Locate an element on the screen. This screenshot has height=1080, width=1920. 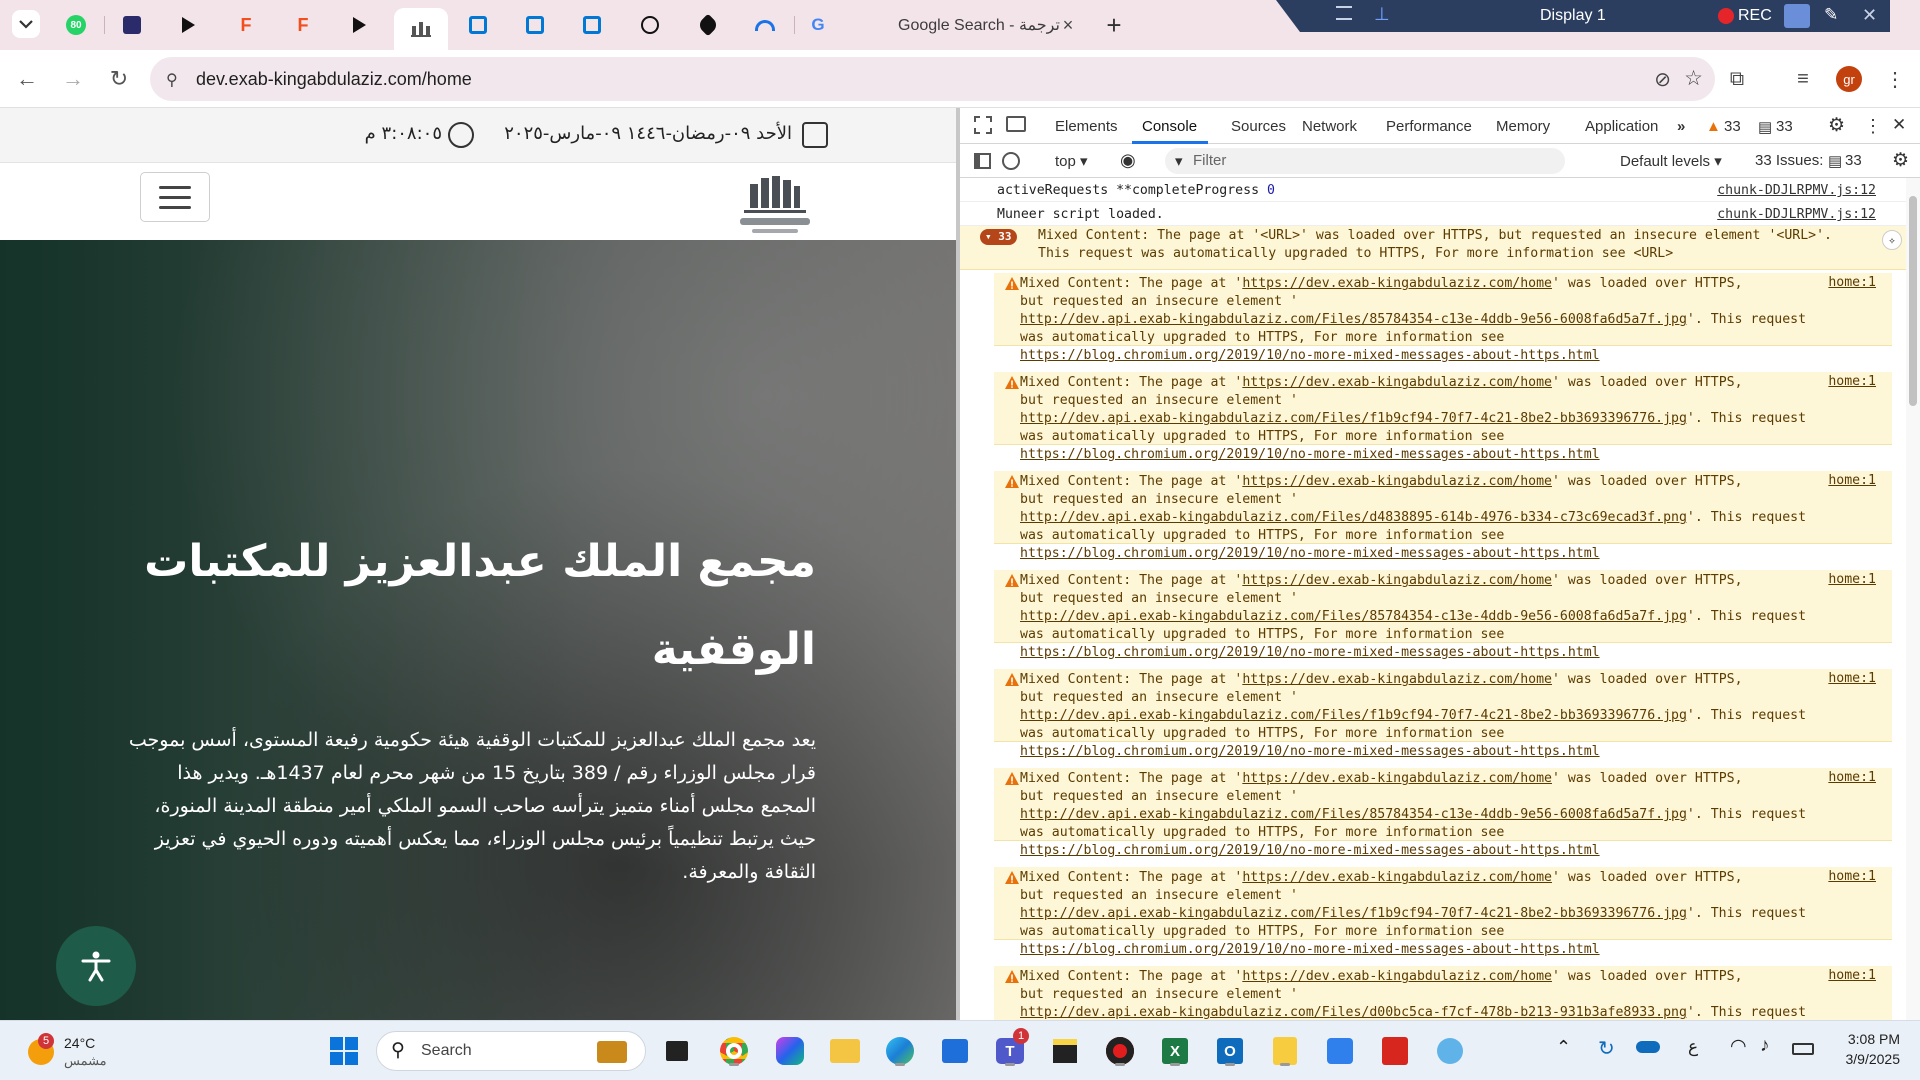
sidebar-toggle-icon is located at coordinates (982, 161).